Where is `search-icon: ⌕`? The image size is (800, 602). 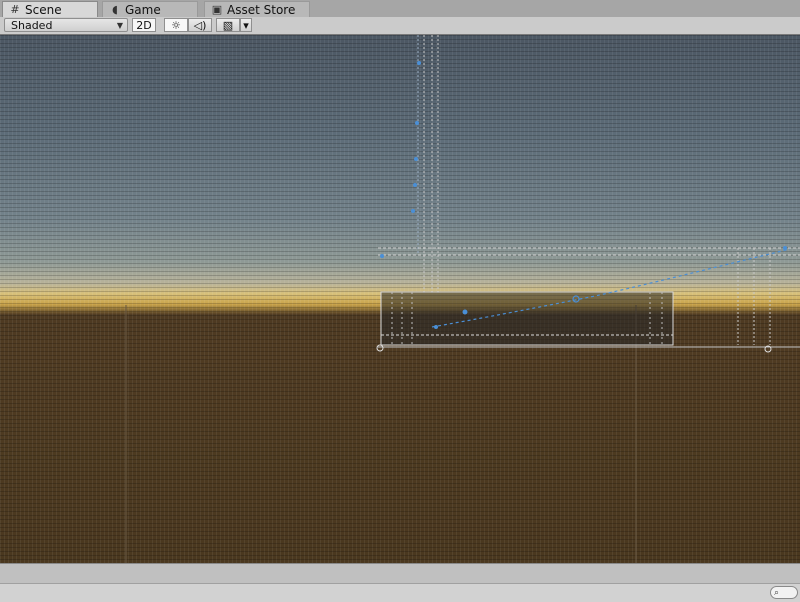 search-icon: ⌕ is located at coordinates (777, 592).